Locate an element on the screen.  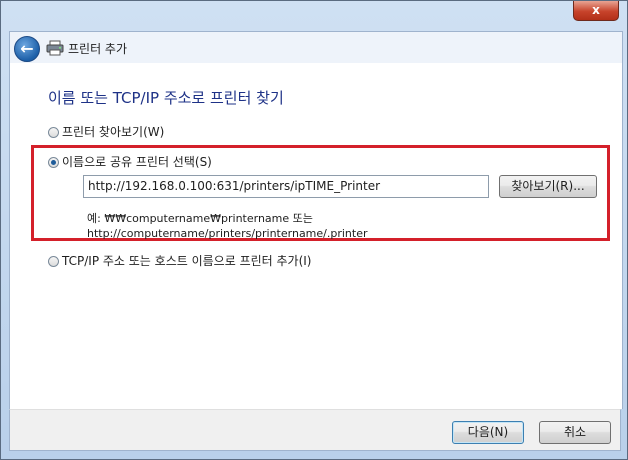
page-heading: 이름 또는 TCP/IP 주소로 프린터 찾기 is located at coordinates (166, 98).